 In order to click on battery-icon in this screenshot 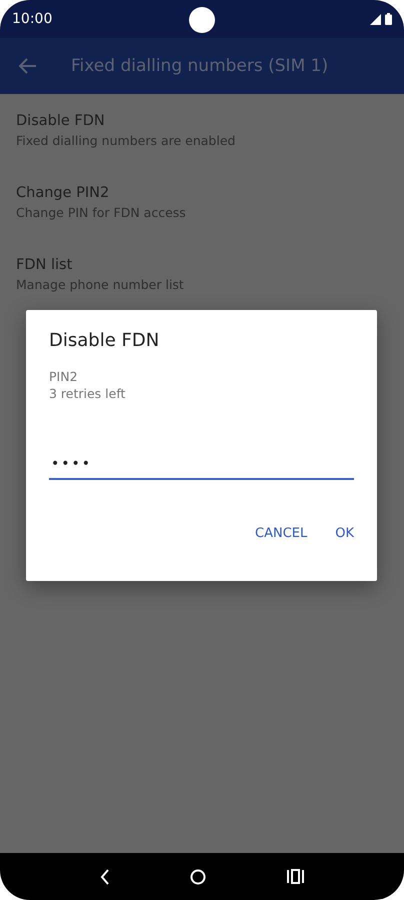, I will do `click(388, 19)`.